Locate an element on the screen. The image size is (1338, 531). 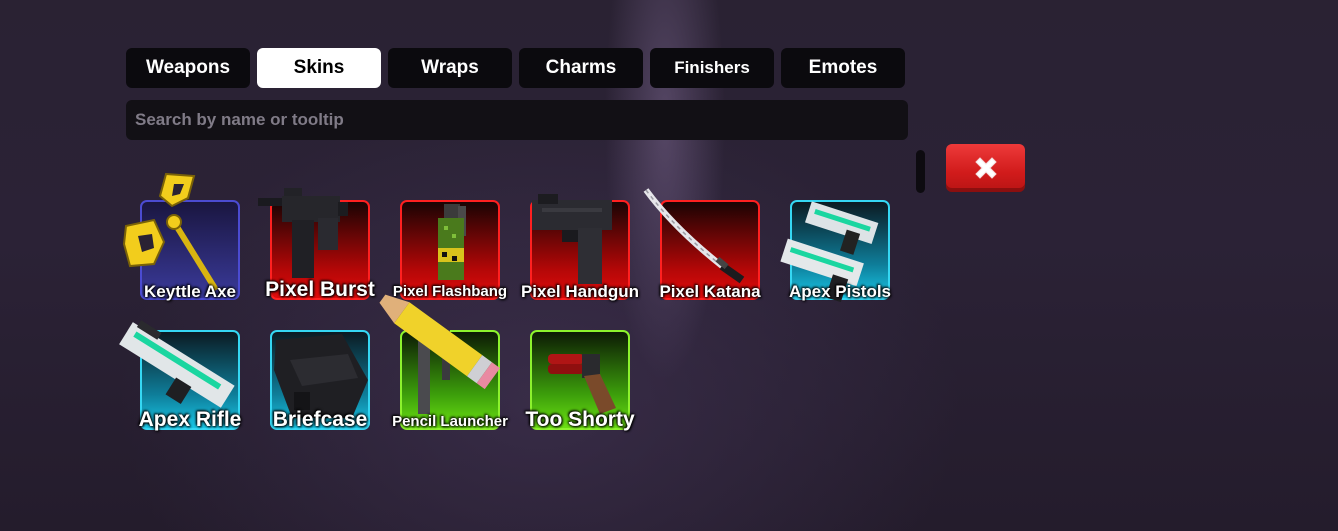
skin-card-pencil-launcher: Pencil Launcher is located at coordinates (443, 362).